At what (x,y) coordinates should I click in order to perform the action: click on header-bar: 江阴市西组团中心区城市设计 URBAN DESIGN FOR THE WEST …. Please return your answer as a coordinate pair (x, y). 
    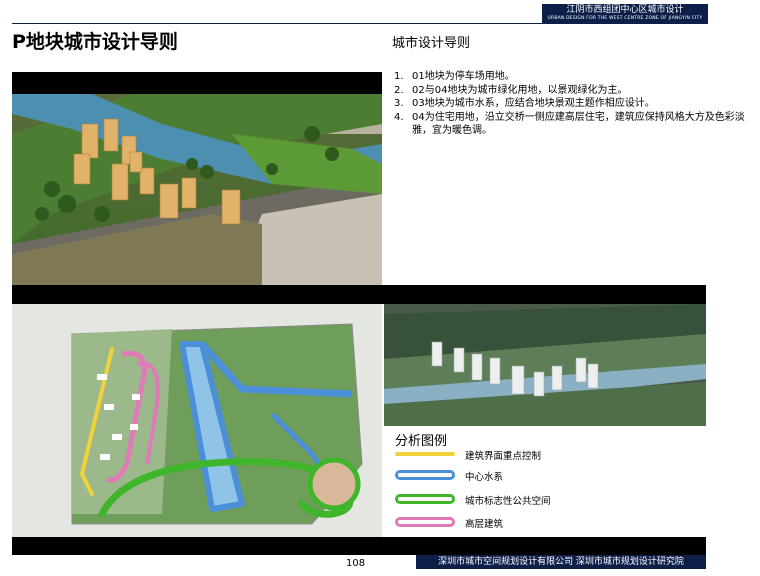
    Looking at the image, I should click on (625, 14).